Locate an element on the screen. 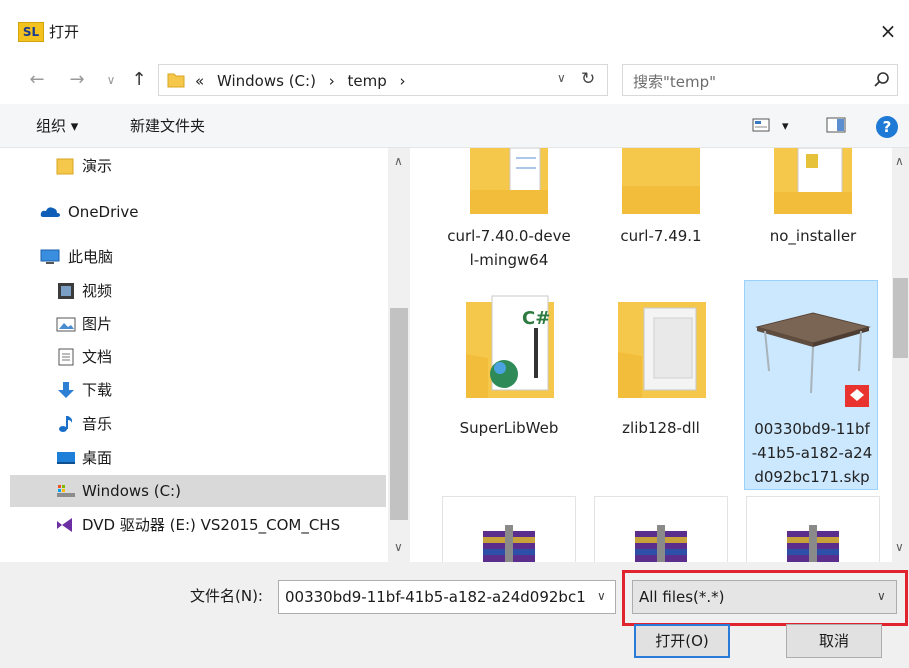  sidebar-item-label: OneDrive is located at coordinates (103, 212).